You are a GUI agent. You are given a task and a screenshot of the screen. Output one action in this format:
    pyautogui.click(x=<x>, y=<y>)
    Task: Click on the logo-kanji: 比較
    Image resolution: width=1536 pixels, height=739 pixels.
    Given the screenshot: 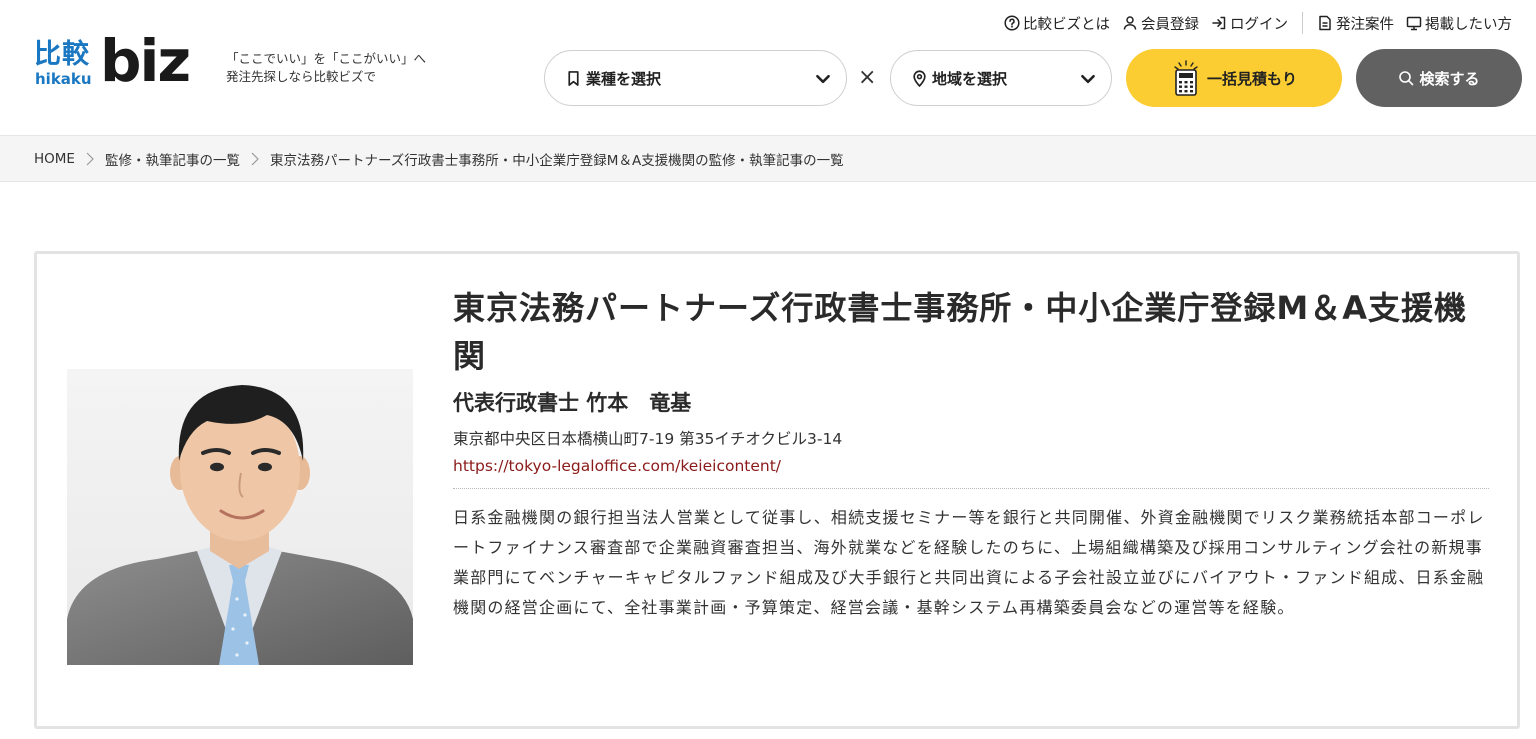 What is the action you would take?
    pyautogui.click(x=62, y=54)
    